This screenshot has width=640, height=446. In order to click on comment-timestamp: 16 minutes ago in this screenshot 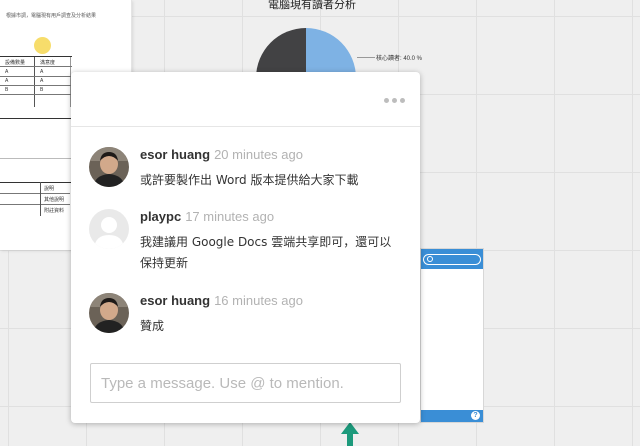, I will do `click(258, 300)`.